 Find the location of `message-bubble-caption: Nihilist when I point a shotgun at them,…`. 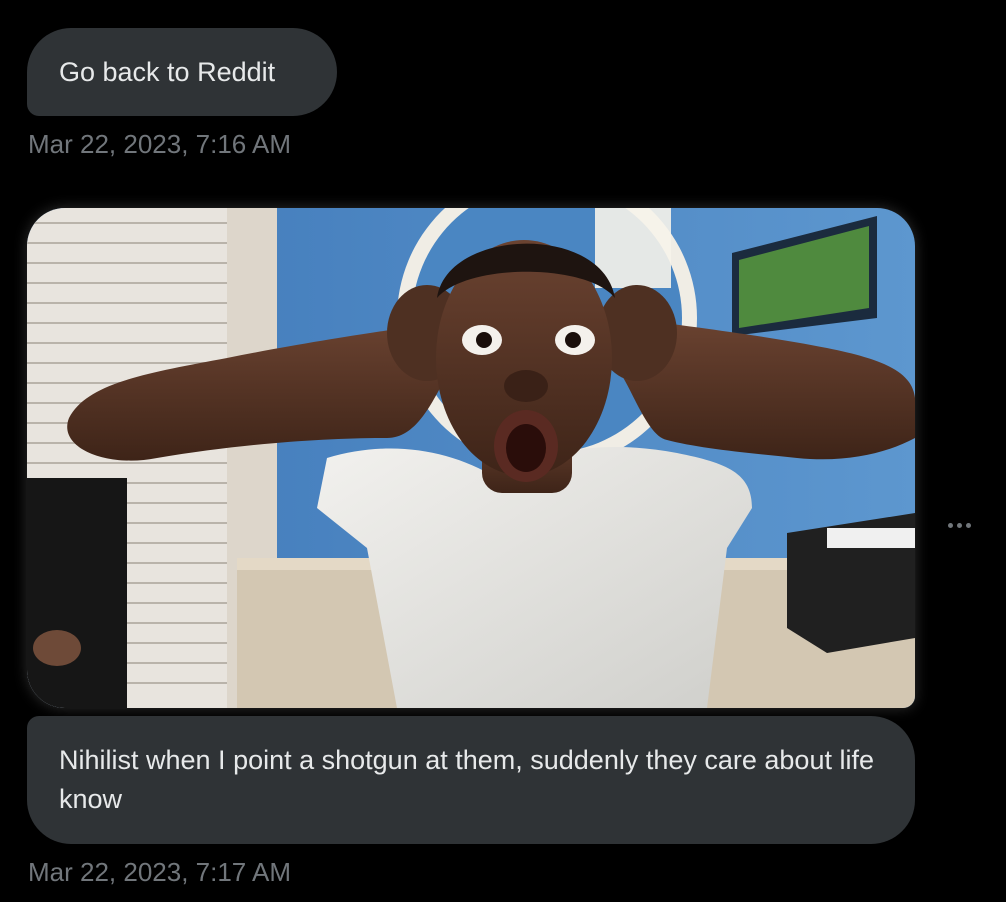

message-bubble-caption: Nihilist when I point a shotgun at them,… is located at coordinates (471, 780).